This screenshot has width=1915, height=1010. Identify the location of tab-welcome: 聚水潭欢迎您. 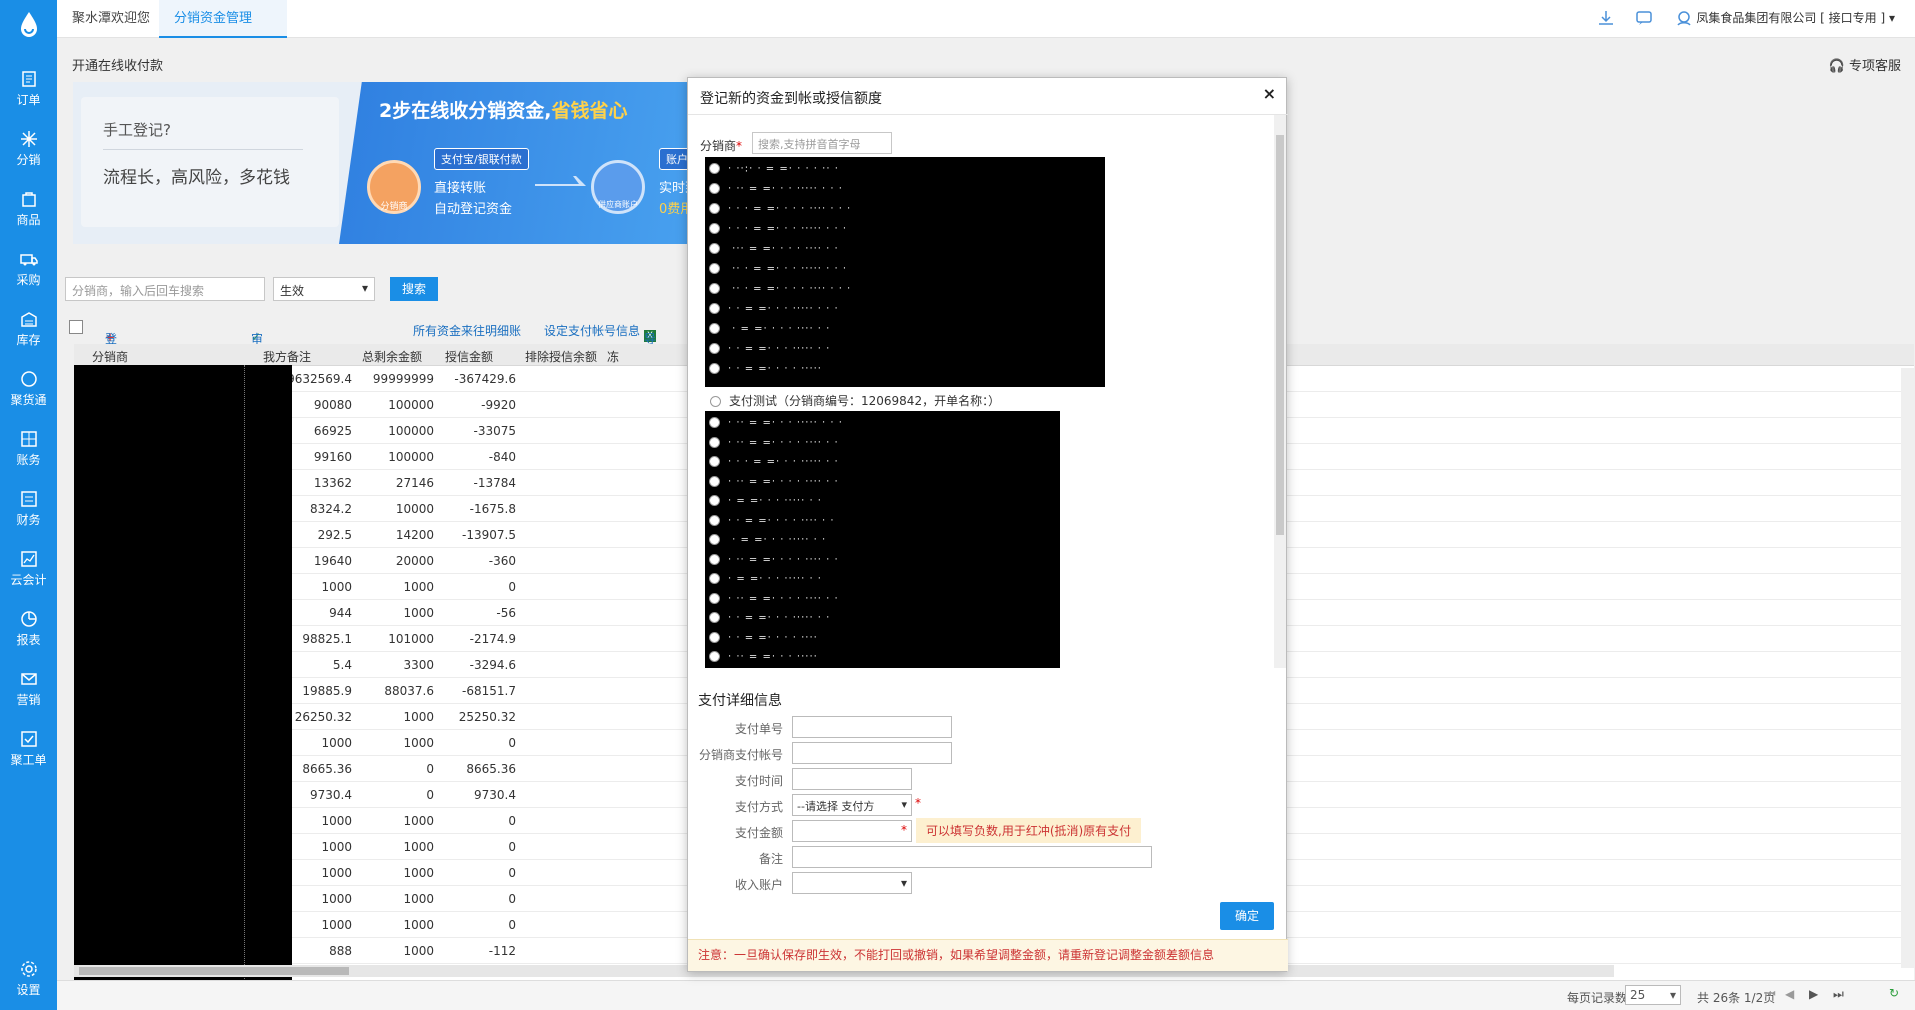
(111, 19).